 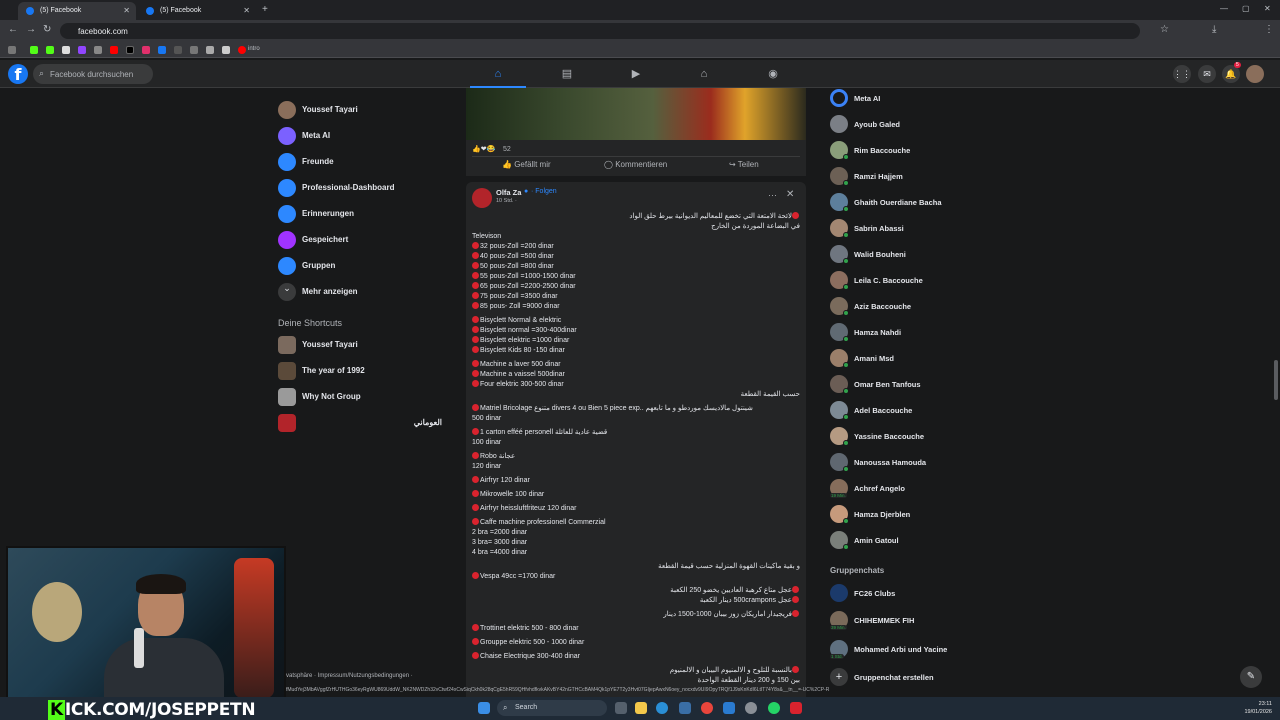 What do you see at coordinates (1214, 29) in the screenshot?
I see `download-icon: ⤓` at bounding box center [1214, 29].